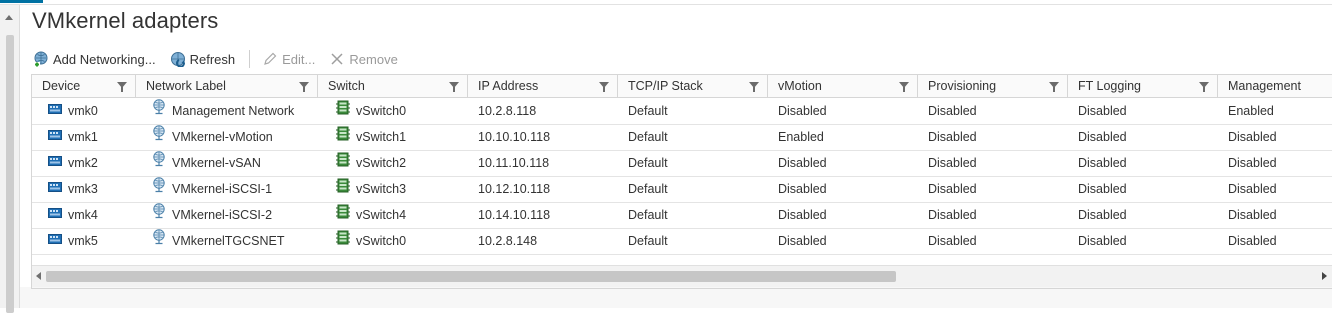 The height and width of the screenshot is (313, 1332). Describe the element at coordinates (543, 86) in the screenshot. I see `column-header-ip-address: IP Address` at that location.